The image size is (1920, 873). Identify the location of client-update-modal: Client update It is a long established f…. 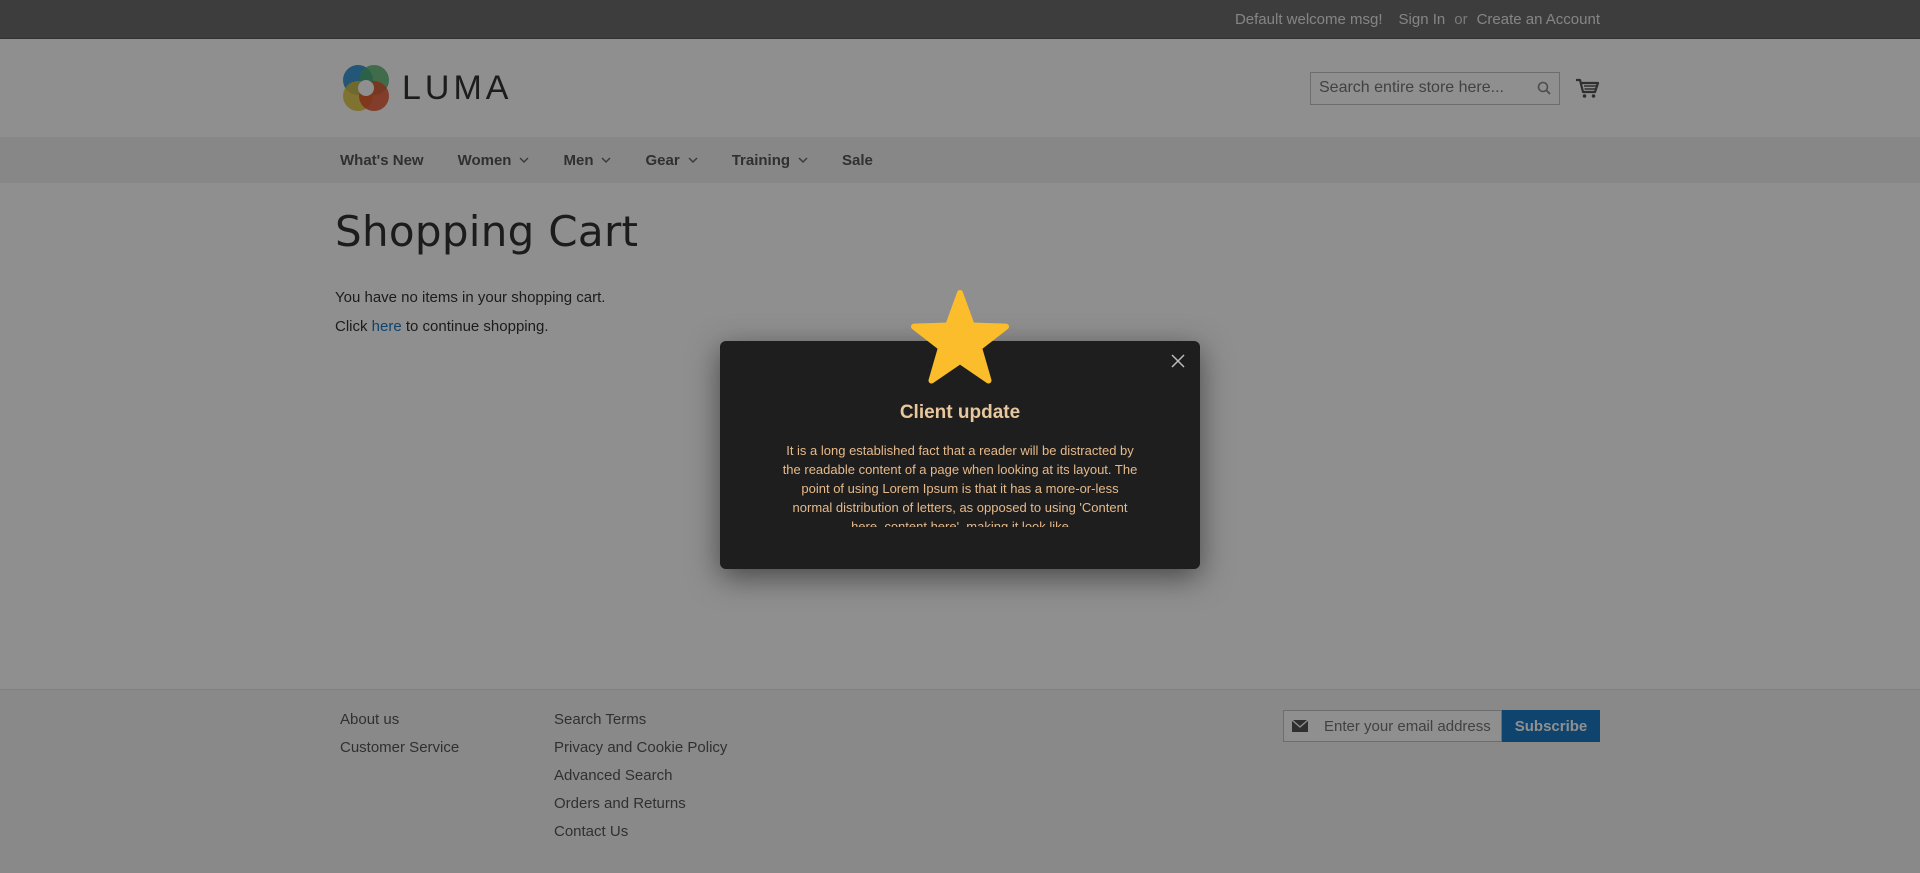
(960, 429).